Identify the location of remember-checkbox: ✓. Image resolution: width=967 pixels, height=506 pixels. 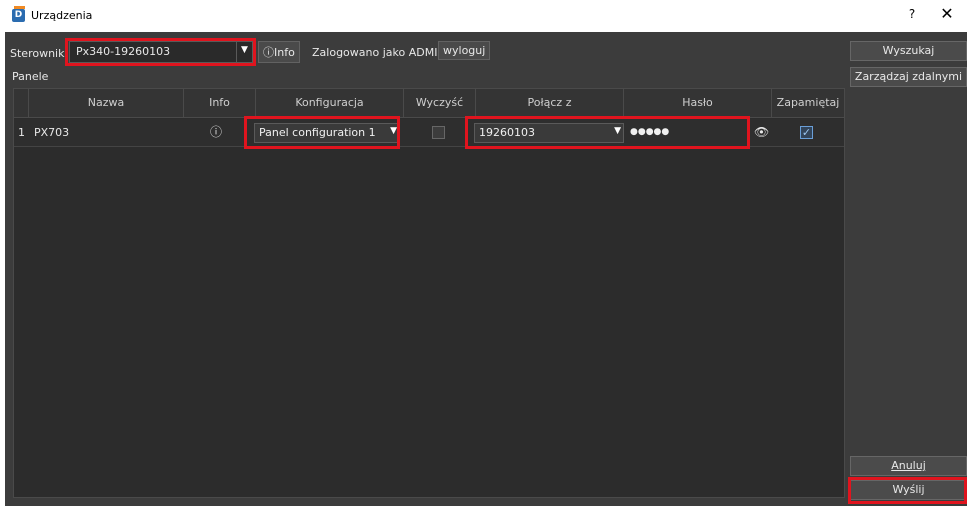
(806, 132).